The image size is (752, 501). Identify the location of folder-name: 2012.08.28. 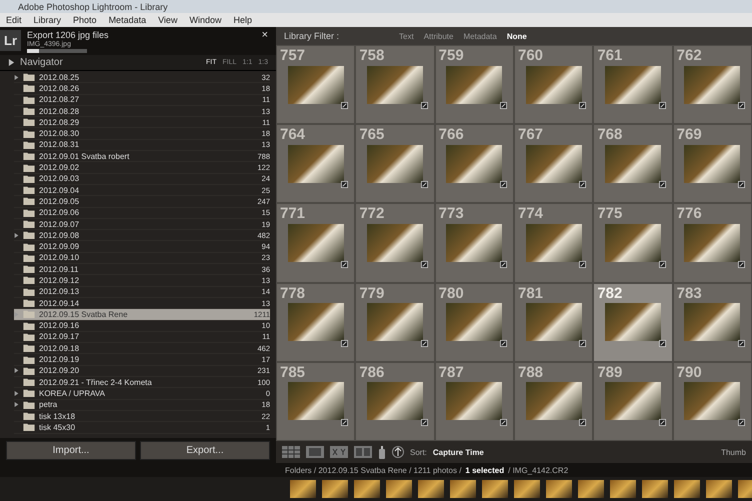
(59, 111).